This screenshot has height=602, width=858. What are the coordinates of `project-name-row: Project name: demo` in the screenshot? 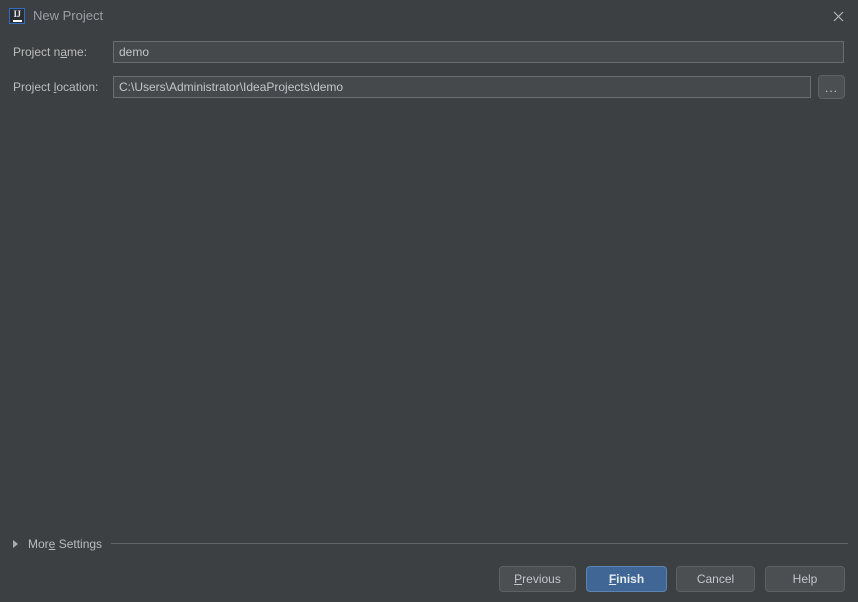 It's located at (429, 52).